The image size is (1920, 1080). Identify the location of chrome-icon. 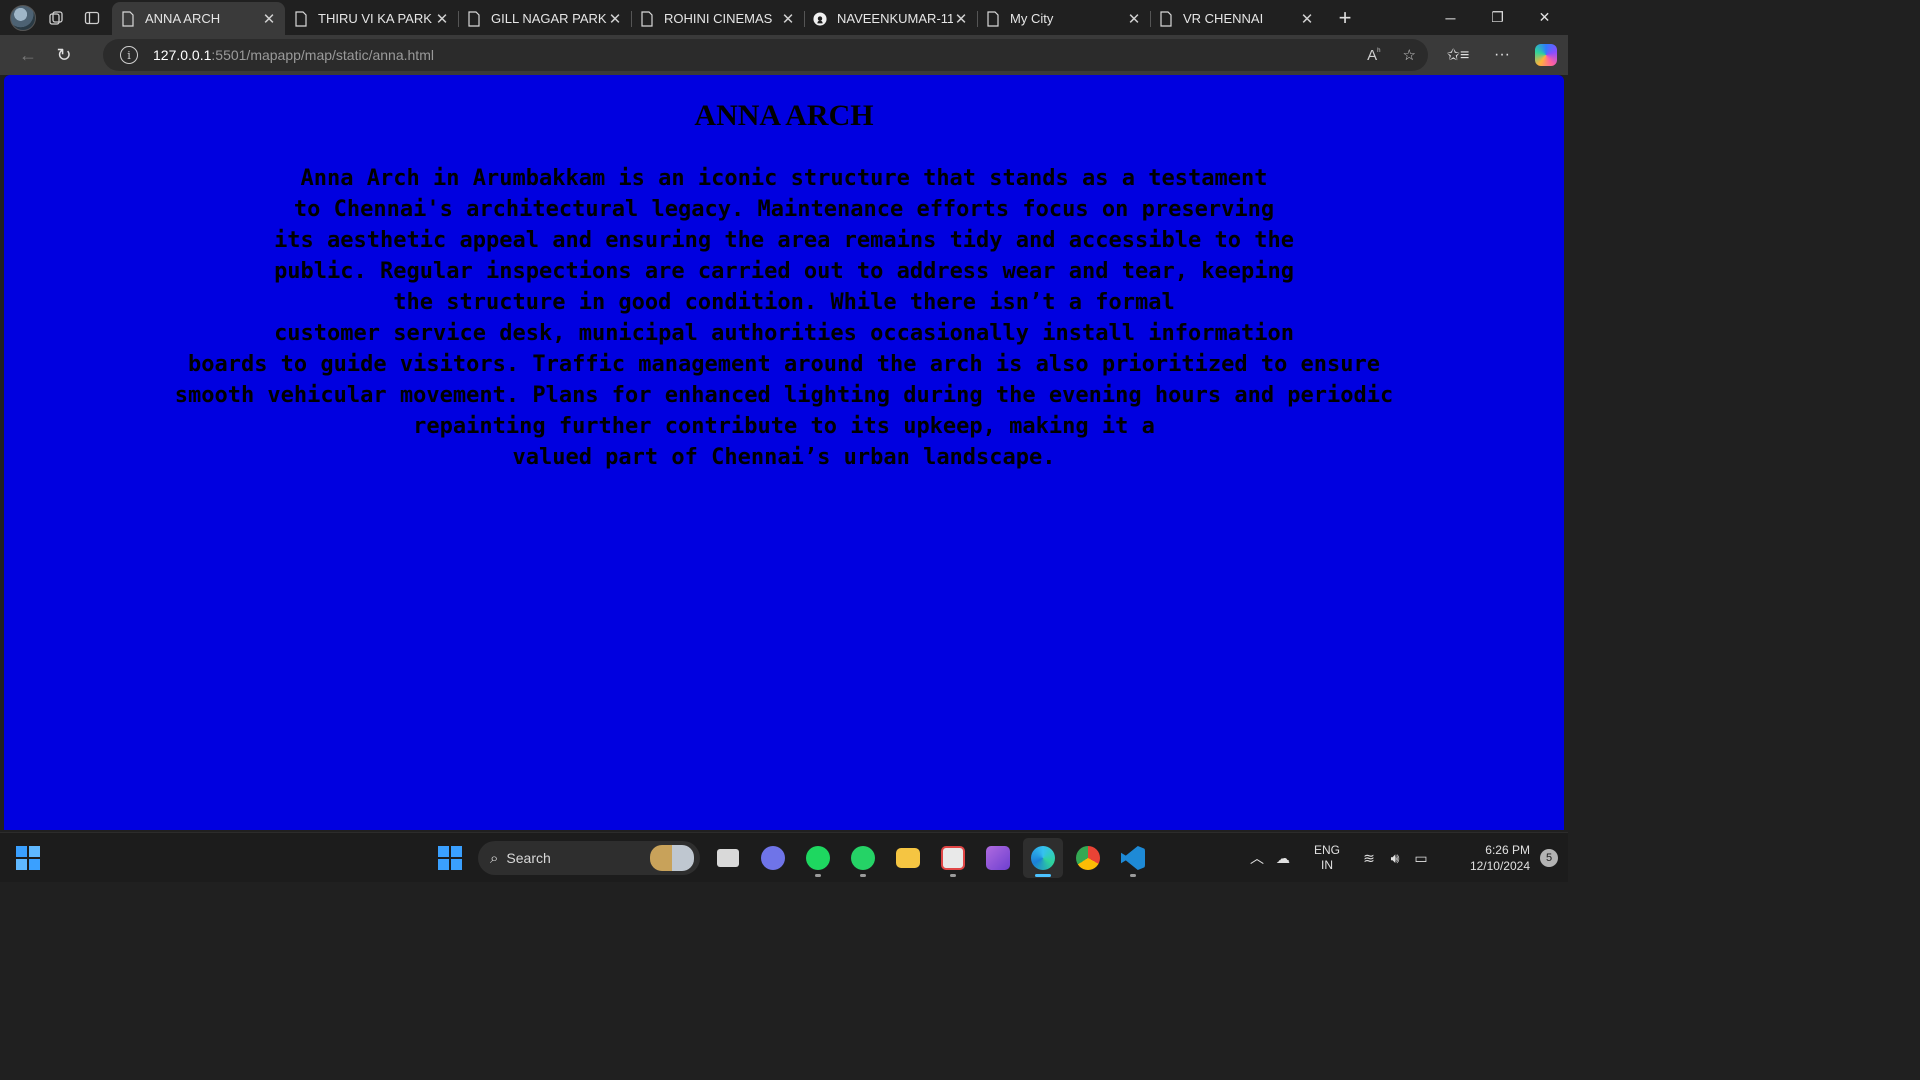
(1088, 858).